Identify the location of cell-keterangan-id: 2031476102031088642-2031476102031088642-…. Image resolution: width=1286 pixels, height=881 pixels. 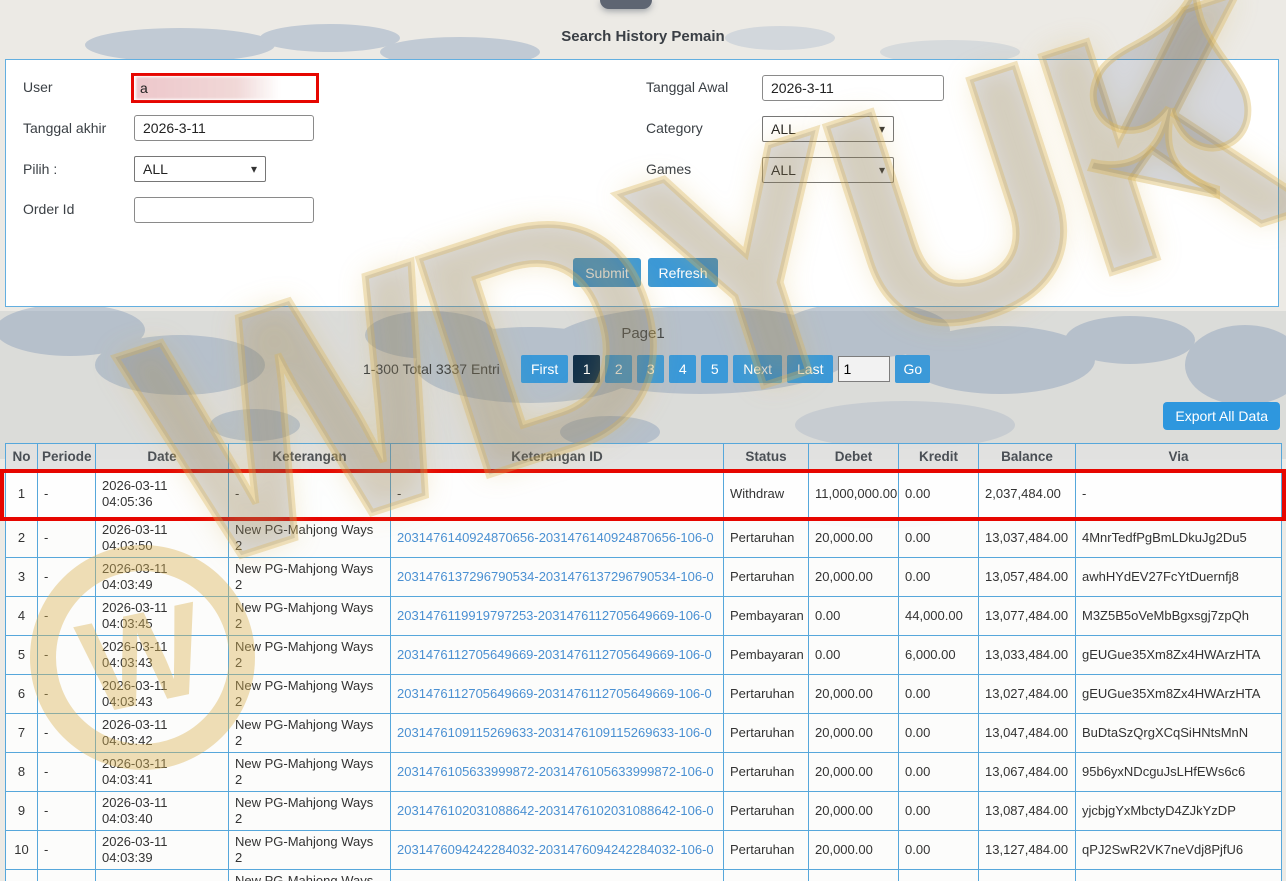
(557, 811).